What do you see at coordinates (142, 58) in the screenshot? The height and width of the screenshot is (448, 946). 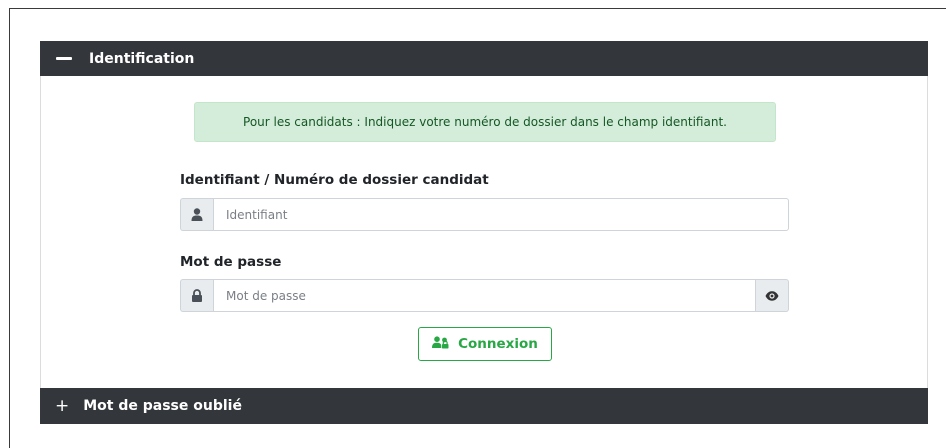 I see `identification-title: Identification` at bounding box center [142, 58].